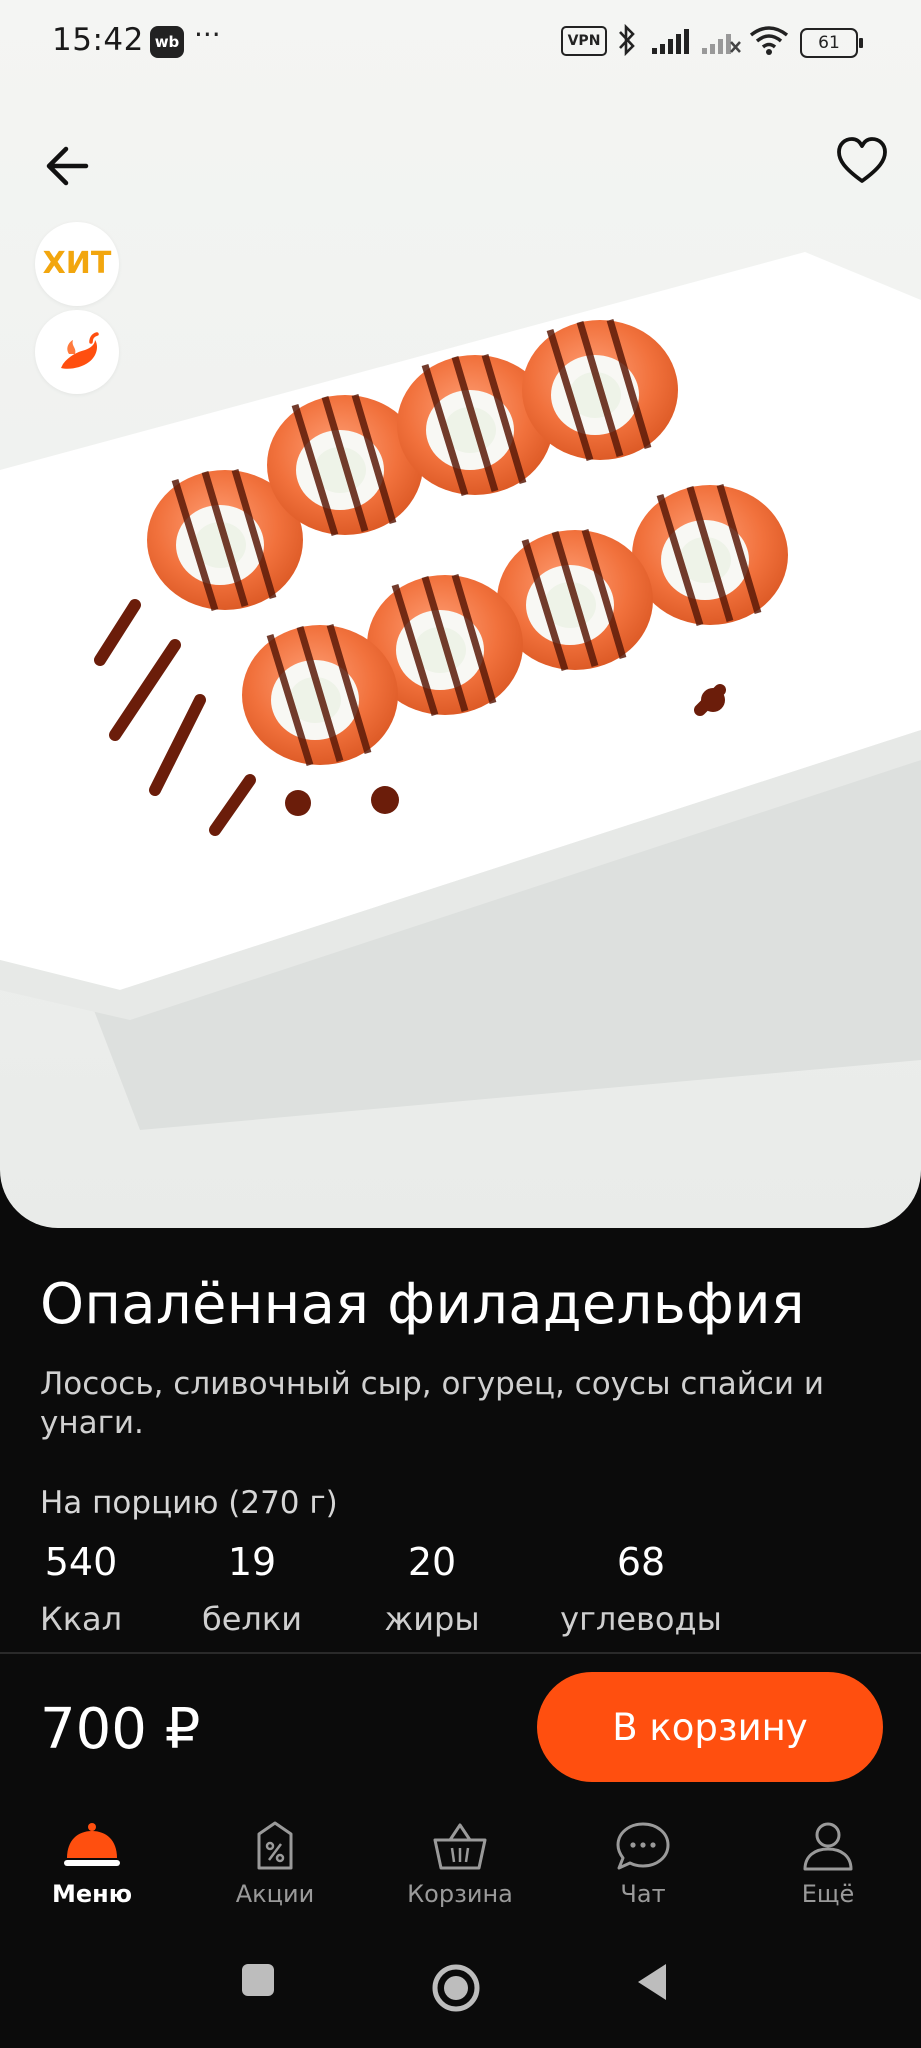 Image resolution: width=921 pixels, height=2048 pixels. What do you see at coordinates (92, 1844) in the screenshot?
I see `cloche-icon` at bounding box center [92, 1844].